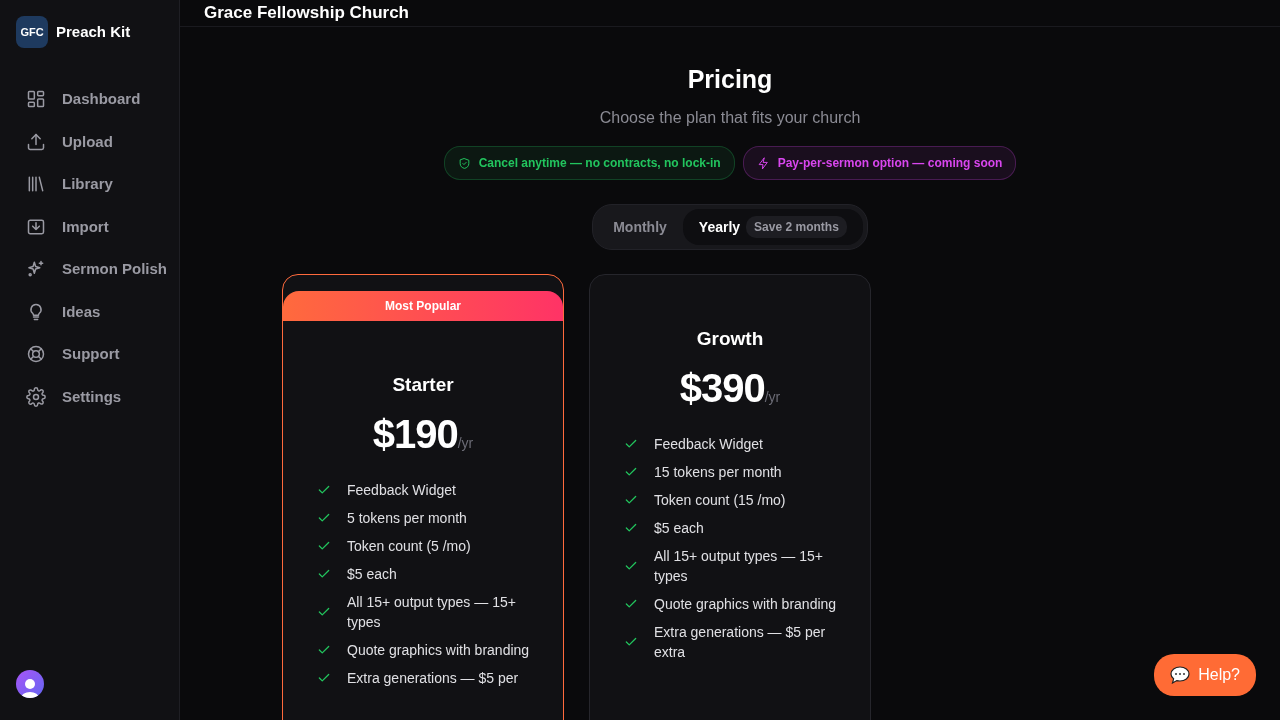  Describe the element at coordinates (464, 163) in the screenshot. I see `shield-icon` at that location.